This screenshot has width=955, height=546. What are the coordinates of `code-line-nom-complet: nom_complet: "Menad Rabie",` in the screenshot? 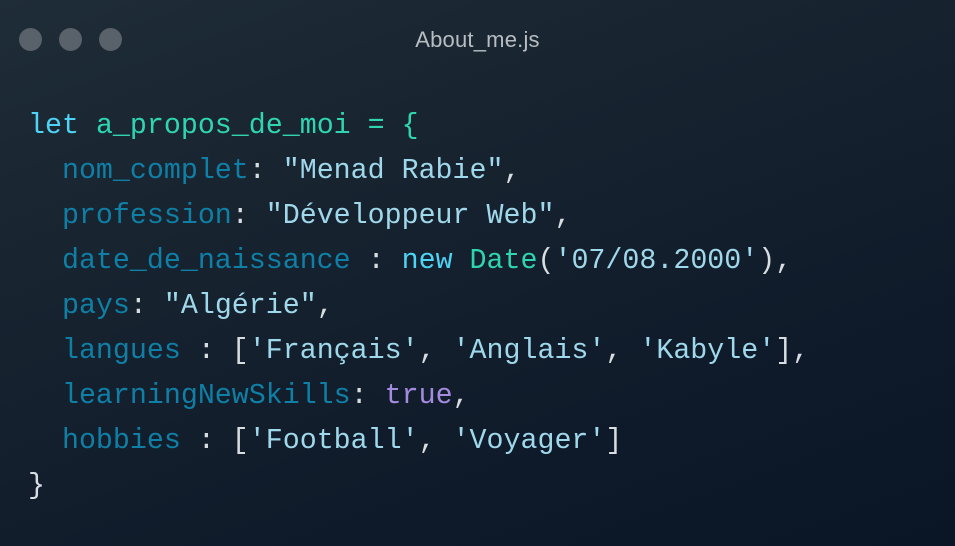 It's located at (418, 171).